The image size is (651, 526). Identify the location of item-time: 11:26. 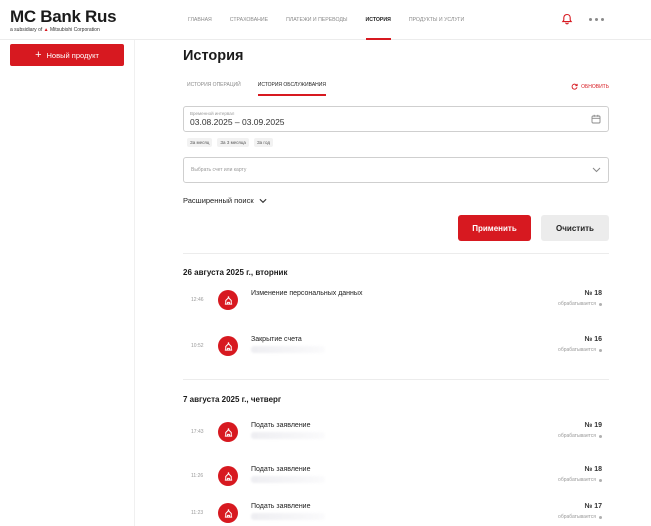
(197, 476).